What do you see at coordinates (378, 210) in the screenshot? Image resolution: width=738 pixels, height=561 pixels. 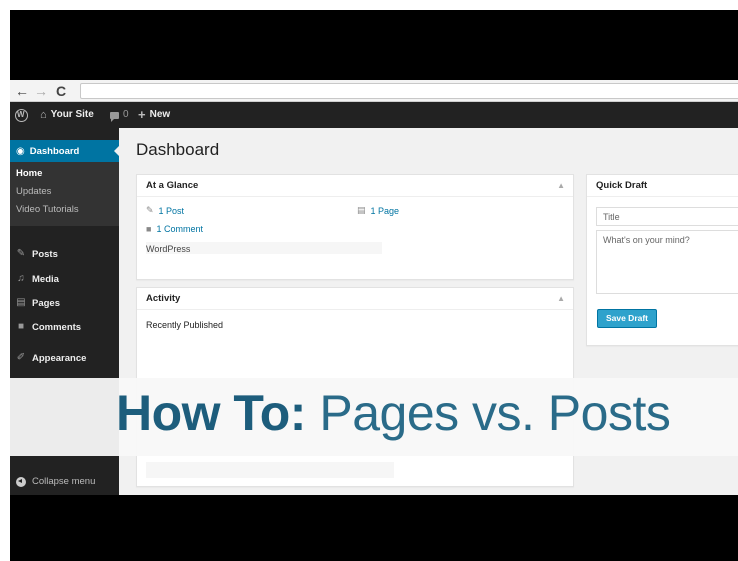 I see `pages-count-link: ▤ 1 Page` at bounding box center [378, 210].